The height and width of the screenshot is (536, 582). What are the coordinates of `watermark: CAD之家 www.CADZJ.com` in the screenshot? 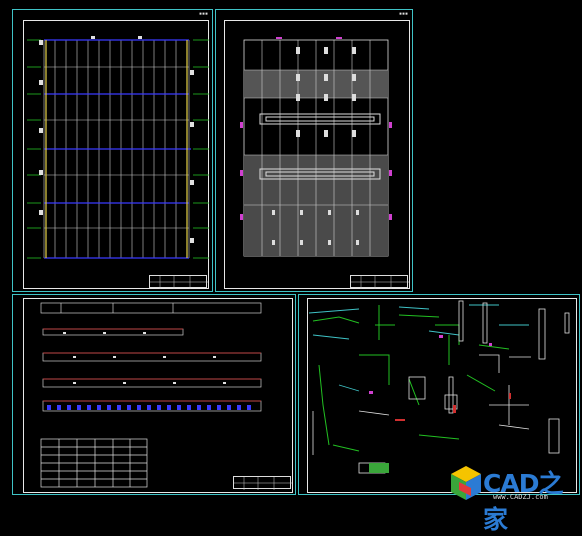 It's located at (514, 498).